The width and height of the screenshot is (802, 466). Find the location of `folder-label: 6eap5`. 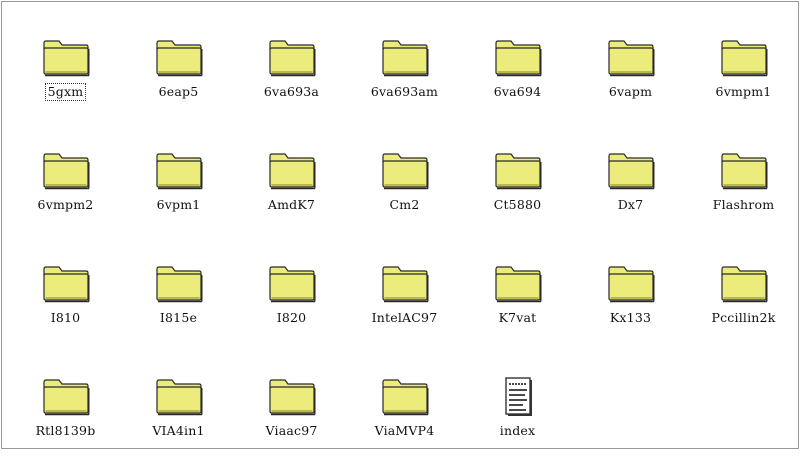

folder-label: 6eap5 is located at coordinates (178, 91).